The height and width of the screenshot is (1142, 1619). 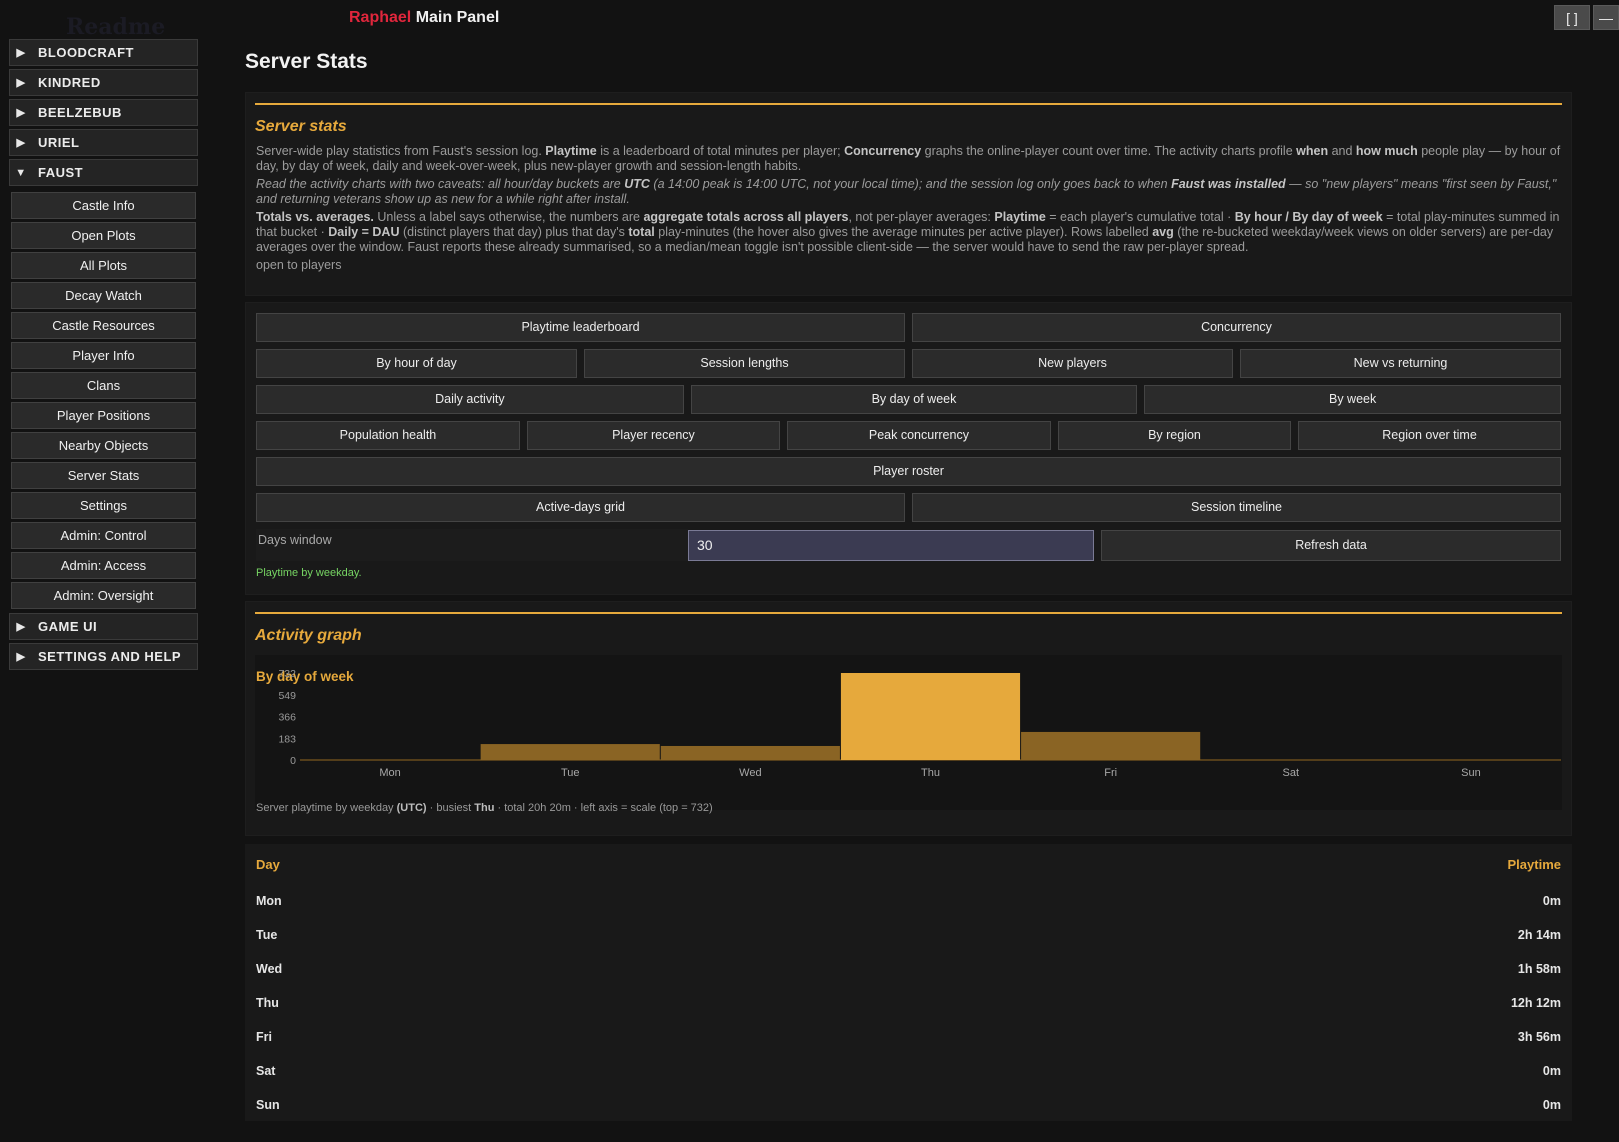 What do you see at coordinates (61, 172) in the screenshot?
I see `sidebar-category-label: FAUST` at bounding box center [61, 172].